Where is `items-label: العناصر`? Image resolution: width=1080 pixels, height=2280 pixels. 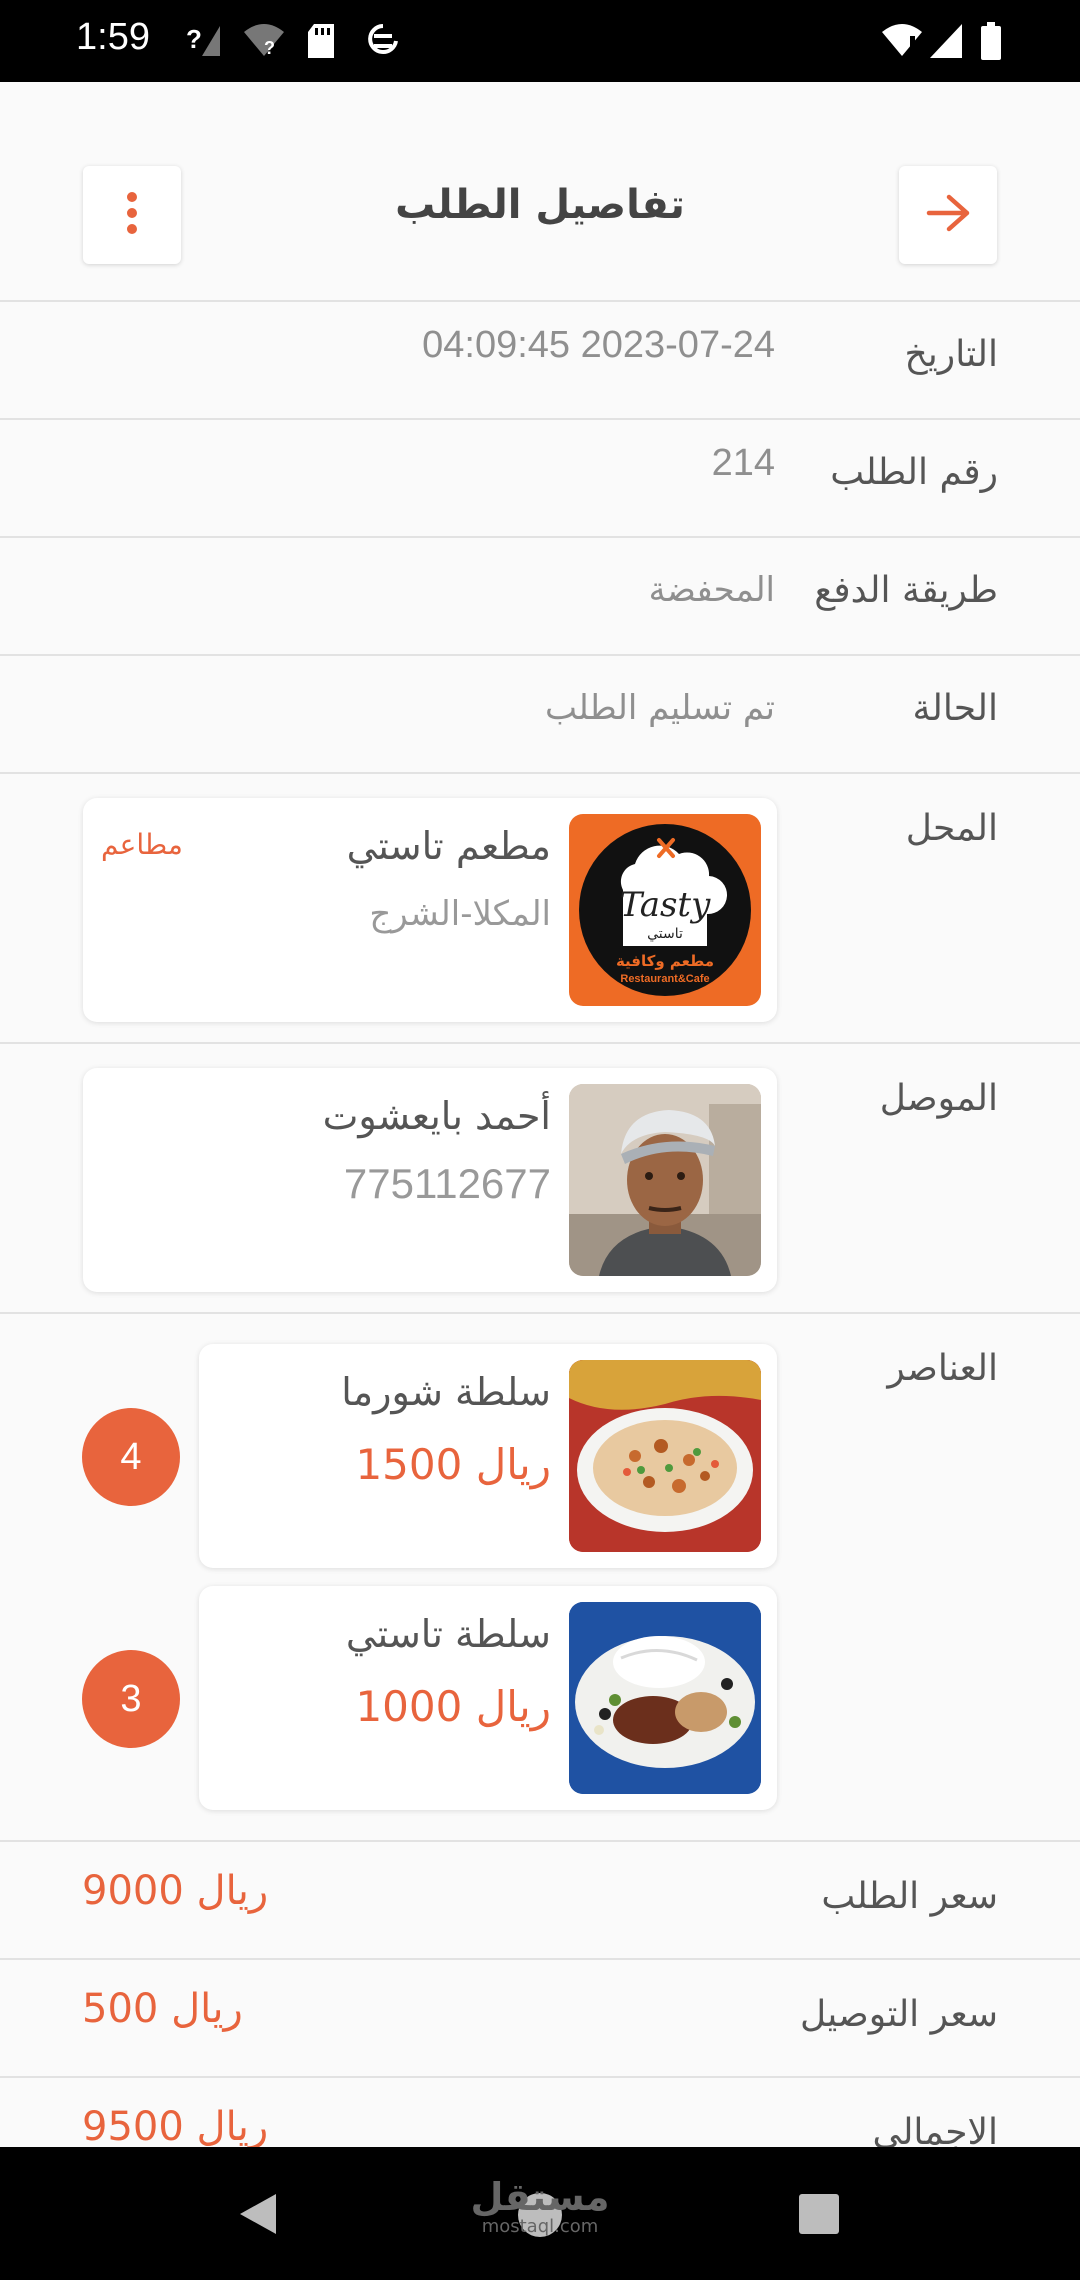
items-label: العناصر is located at coordinates (942, 1368).